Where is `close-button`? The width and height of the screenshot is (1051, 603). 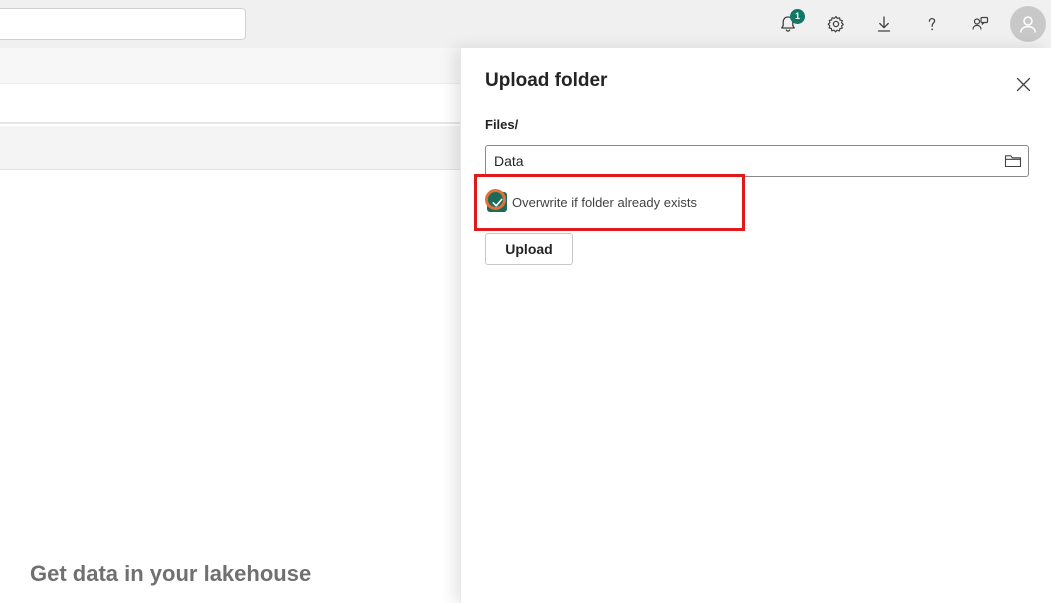
close-button is located at coordinates (1023, 84).